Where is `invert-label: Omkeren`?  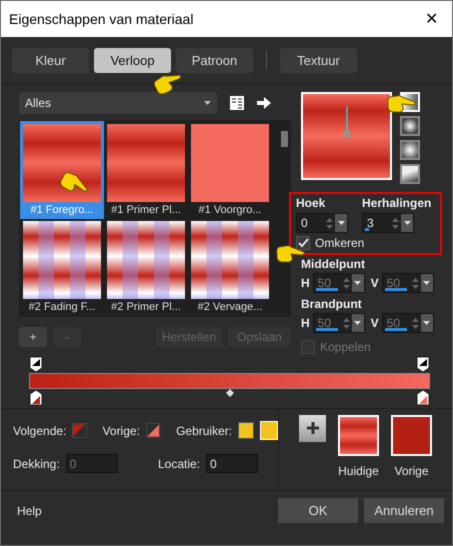 invert-label: Omkeren is located at coordinates (339, 243).